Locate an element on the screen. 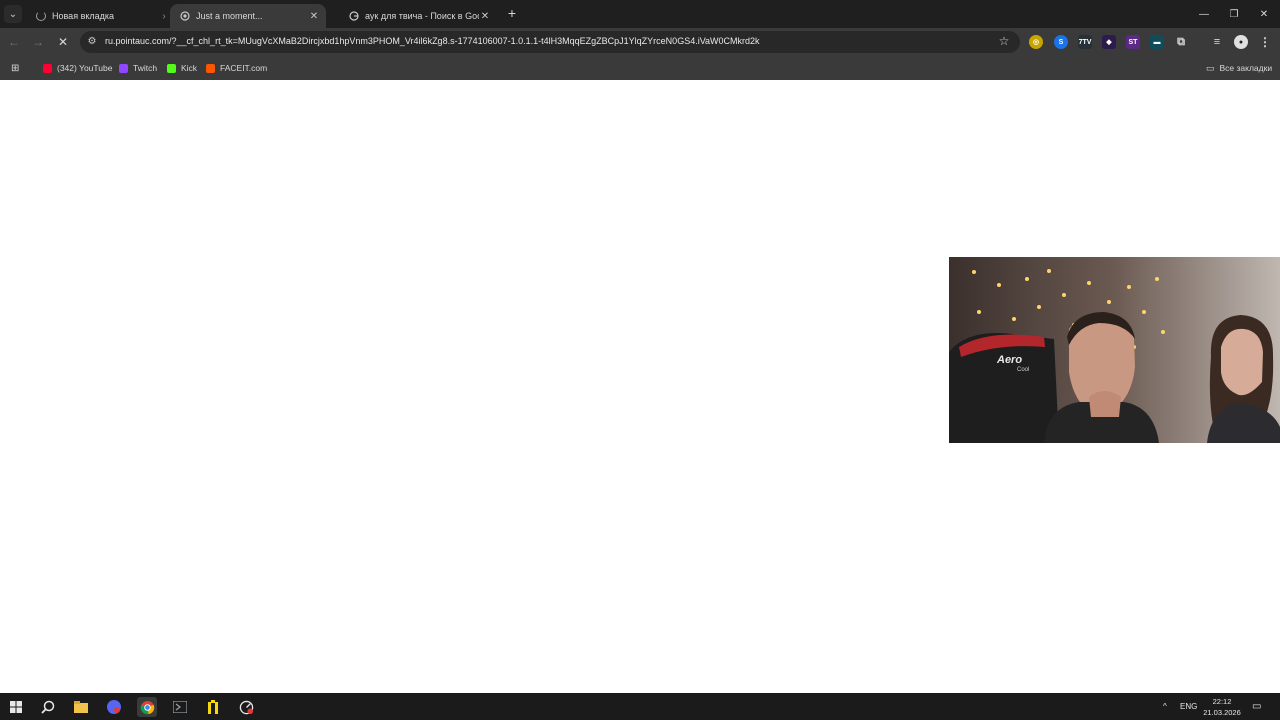 This screenshot has width=1280, height=720. profile-avatar-icon: ● is located at coordinates (1241, 42).